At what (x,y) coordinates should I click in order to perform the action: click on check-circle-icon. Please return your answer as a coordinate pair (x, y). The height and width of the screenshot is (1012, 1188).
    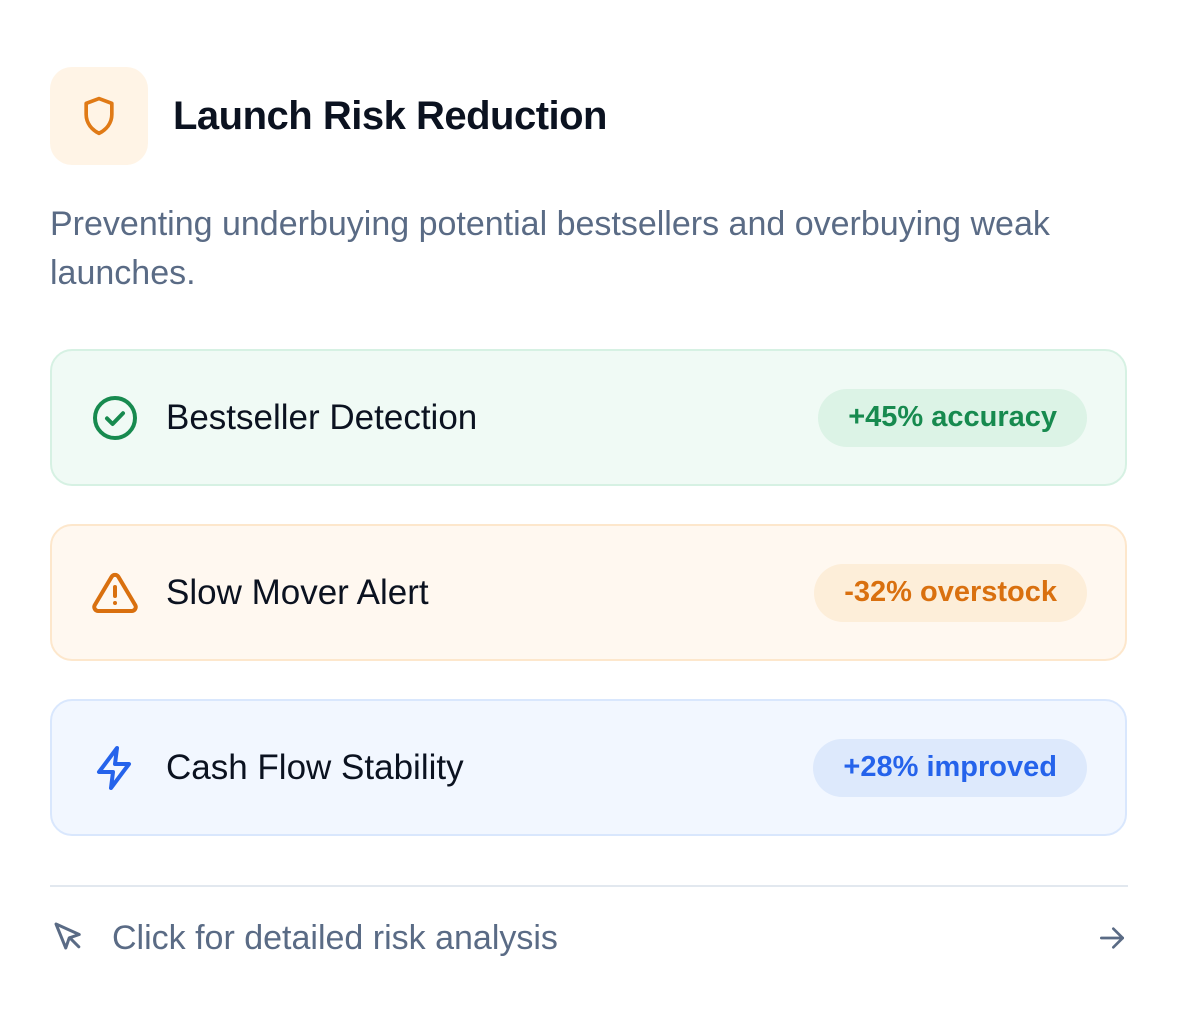
    Looking at the image, I should click on (115, 418).